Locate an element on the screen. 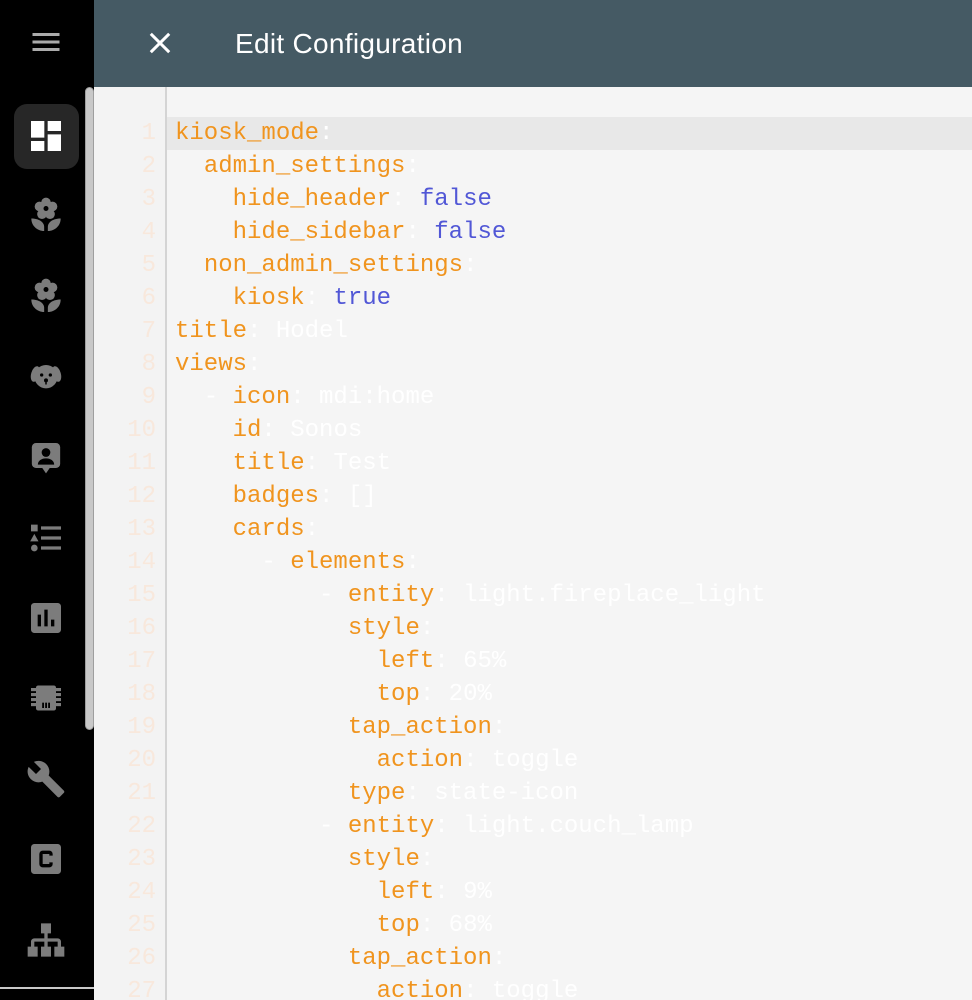 This screenshot has width=972, height=1000. code-line-11: 11 title: Test is located at coordinates (533, 463).